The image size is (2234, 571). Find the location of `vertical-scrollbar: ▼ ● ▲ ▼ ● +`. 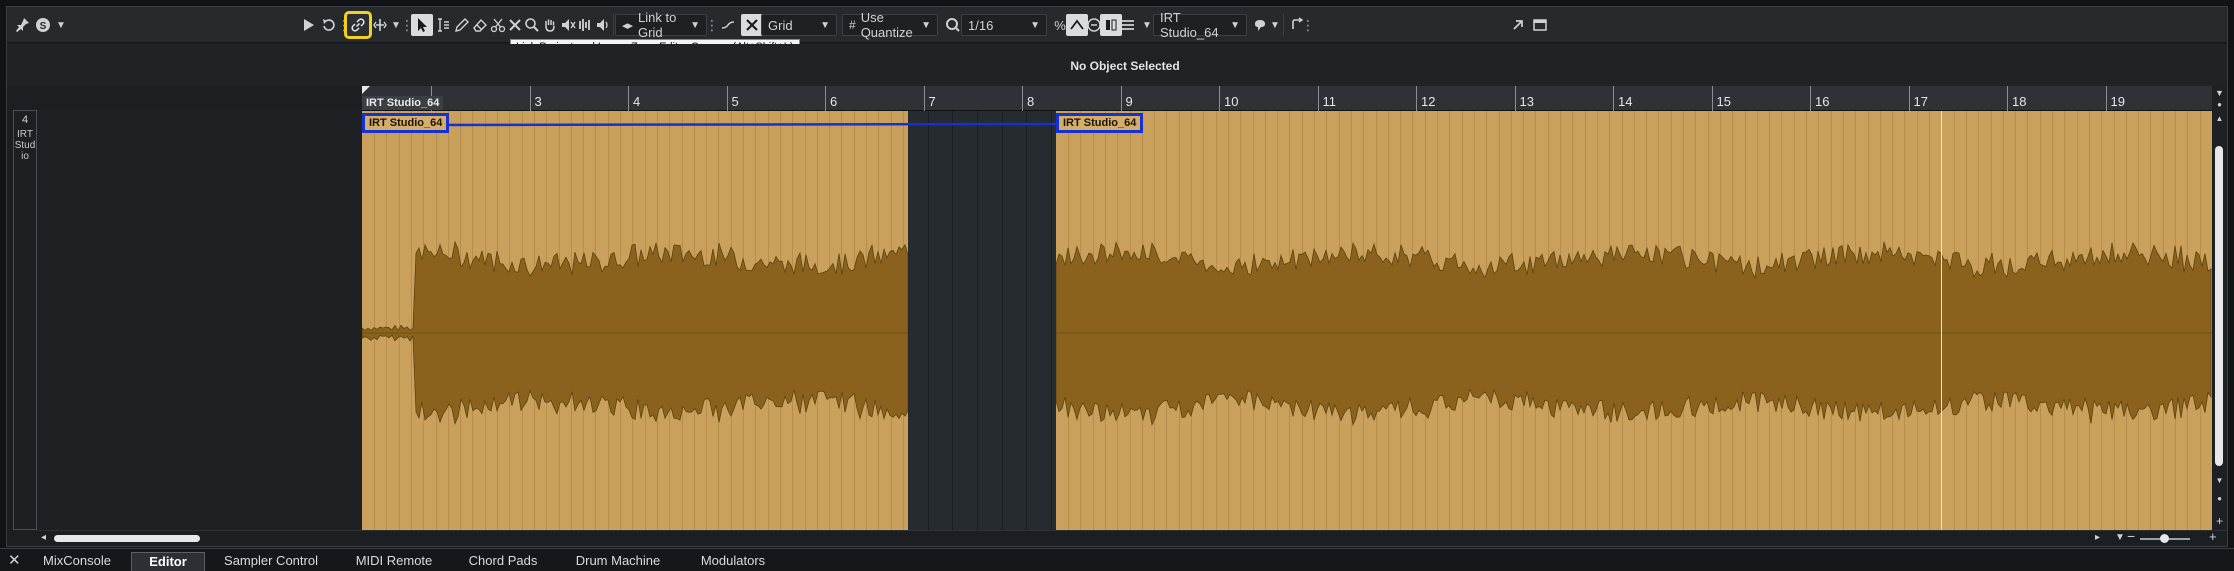

vertical-scrollbar: ▼ ● ▲ ▼ ● + is located at coordinates (2219, 308).